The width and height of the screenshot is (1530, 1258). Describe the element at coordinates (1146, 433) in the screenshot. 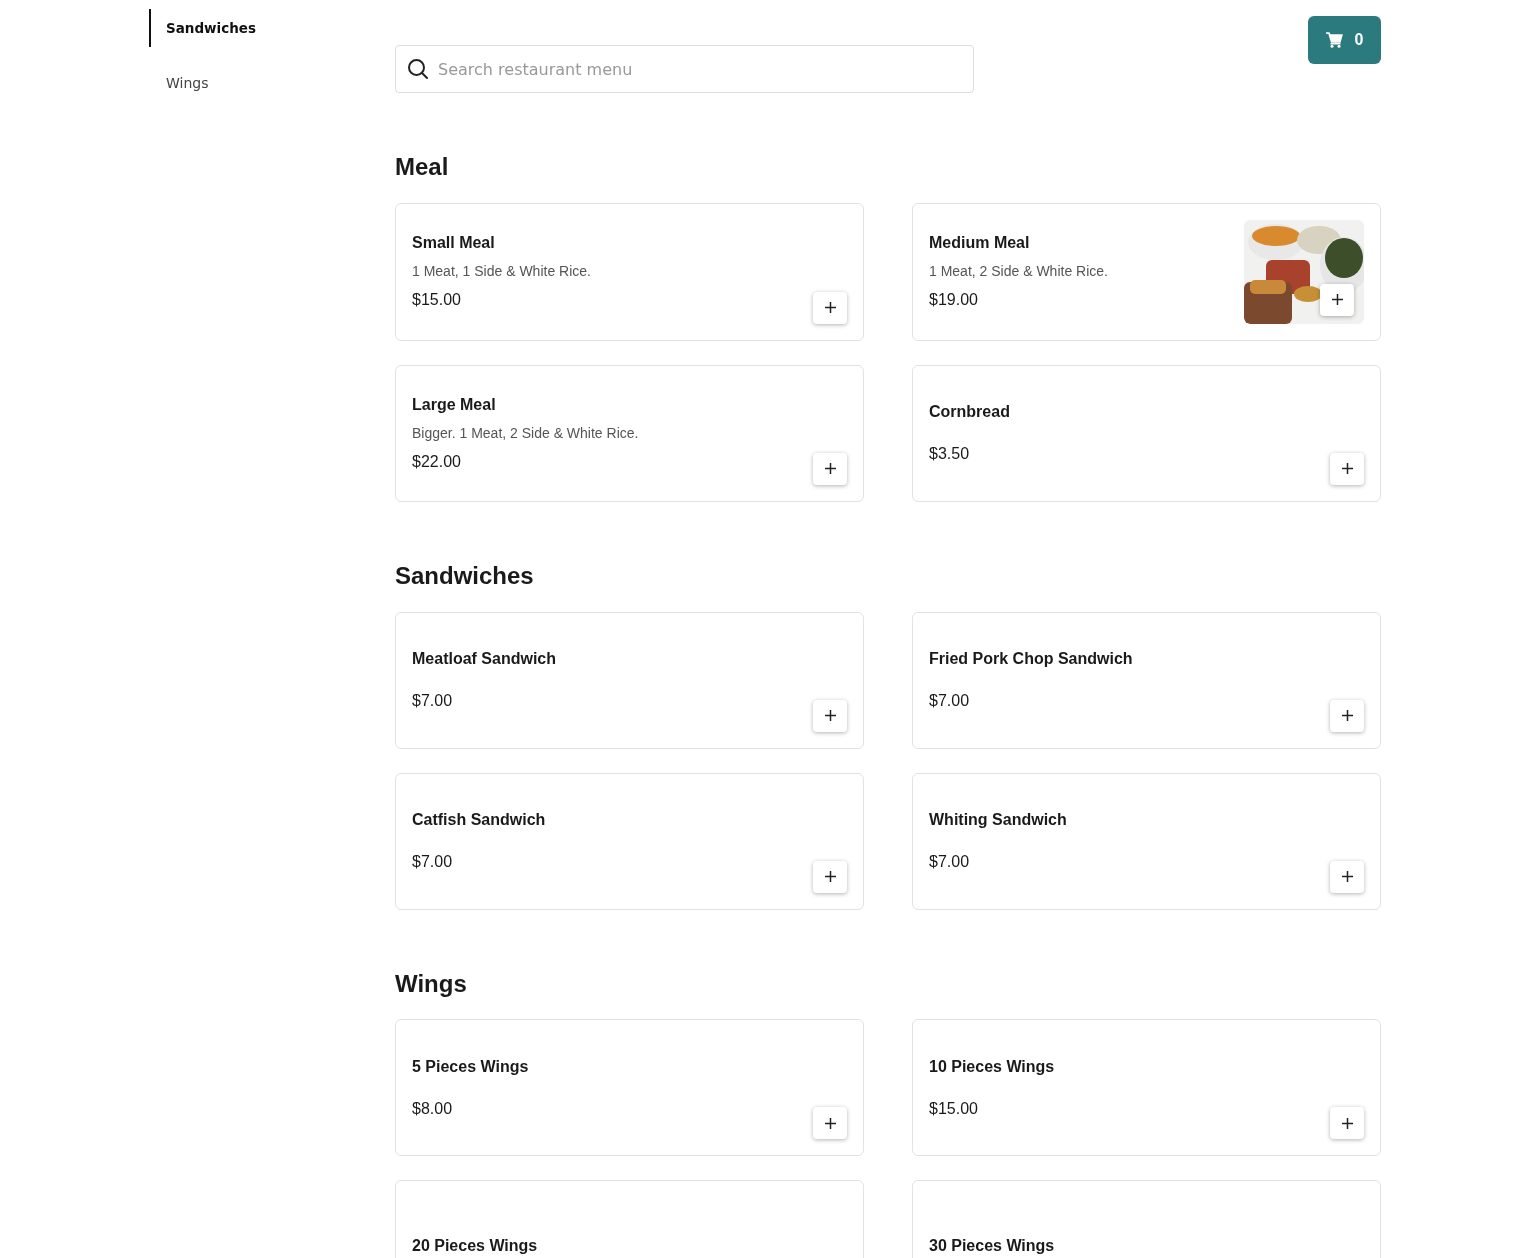

I see `menu-item-card: Cornbread $3.50` at that location.